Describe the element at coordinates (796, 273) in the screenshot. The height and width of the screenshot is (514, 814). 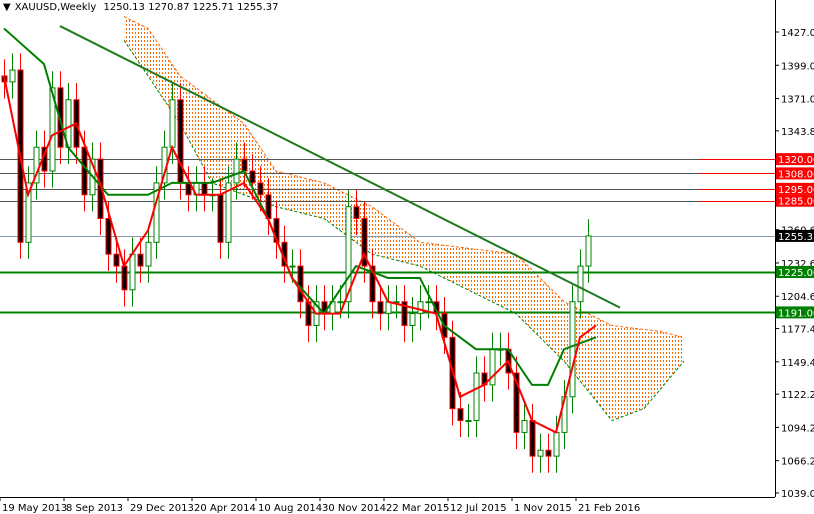
I see `price-tag-label: 1225.00` at that location.